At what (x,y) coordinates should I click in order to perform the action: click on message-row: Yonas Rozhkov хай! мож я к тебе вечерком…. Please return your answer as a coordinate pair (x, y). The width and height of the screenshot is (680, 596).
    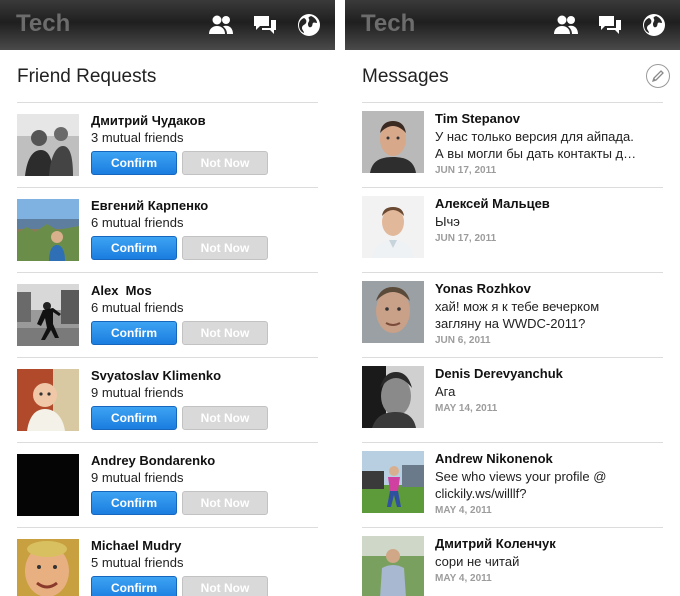
    Looking at the image, I should click on (512, 314).